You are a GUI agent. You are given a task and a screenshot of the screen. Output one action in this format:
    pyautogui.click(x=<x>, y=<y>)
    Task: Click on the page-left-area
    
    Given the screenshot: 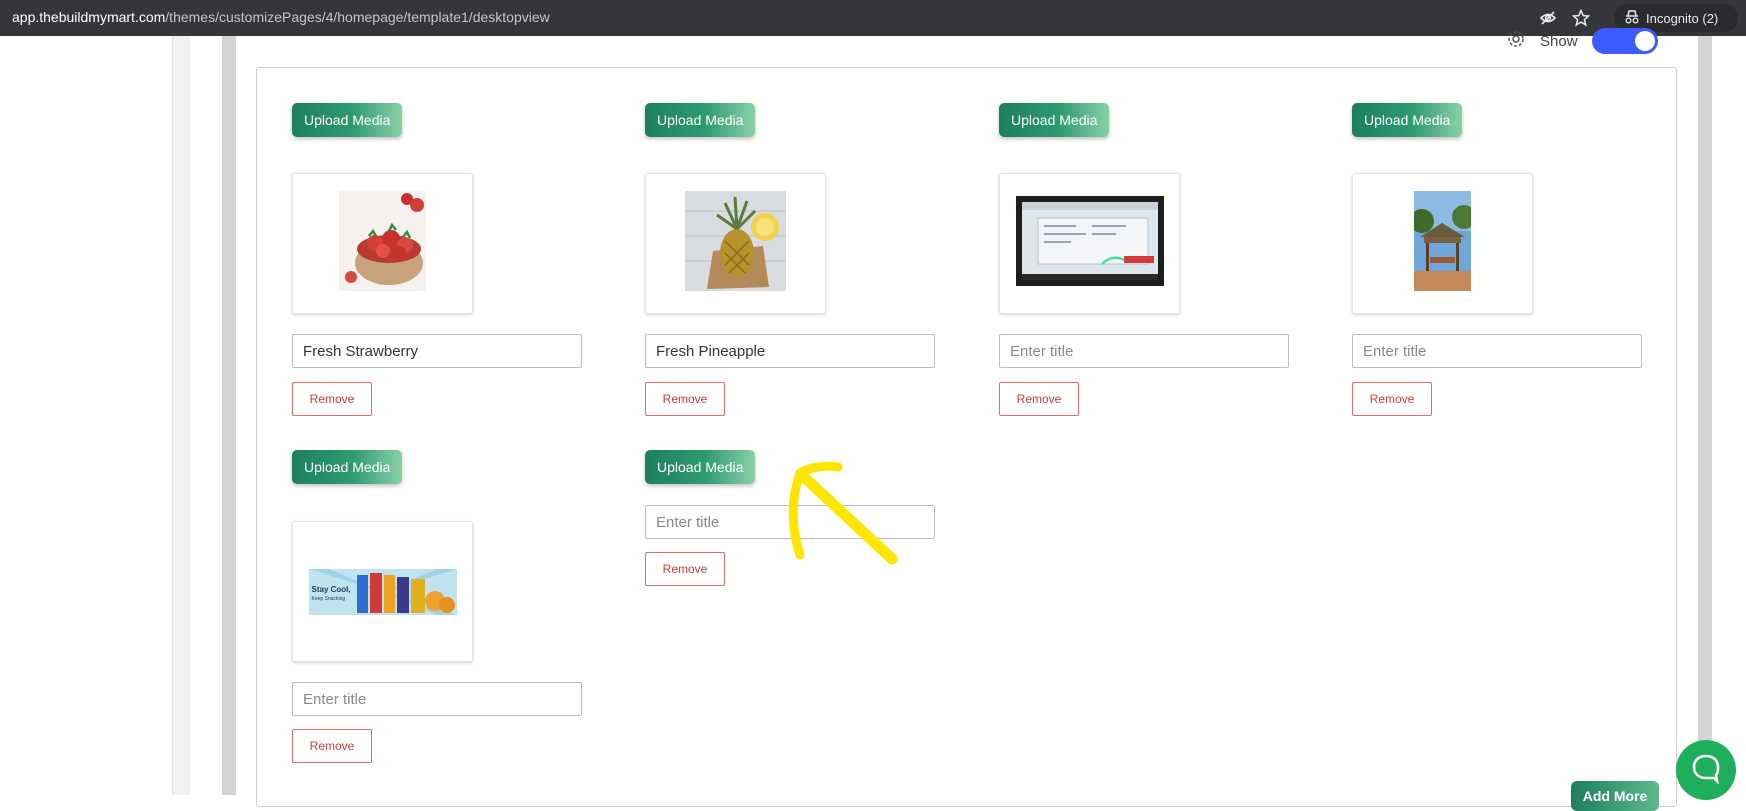 What is the action you would take?
    pyautogui.click(x=86, y=415)
    